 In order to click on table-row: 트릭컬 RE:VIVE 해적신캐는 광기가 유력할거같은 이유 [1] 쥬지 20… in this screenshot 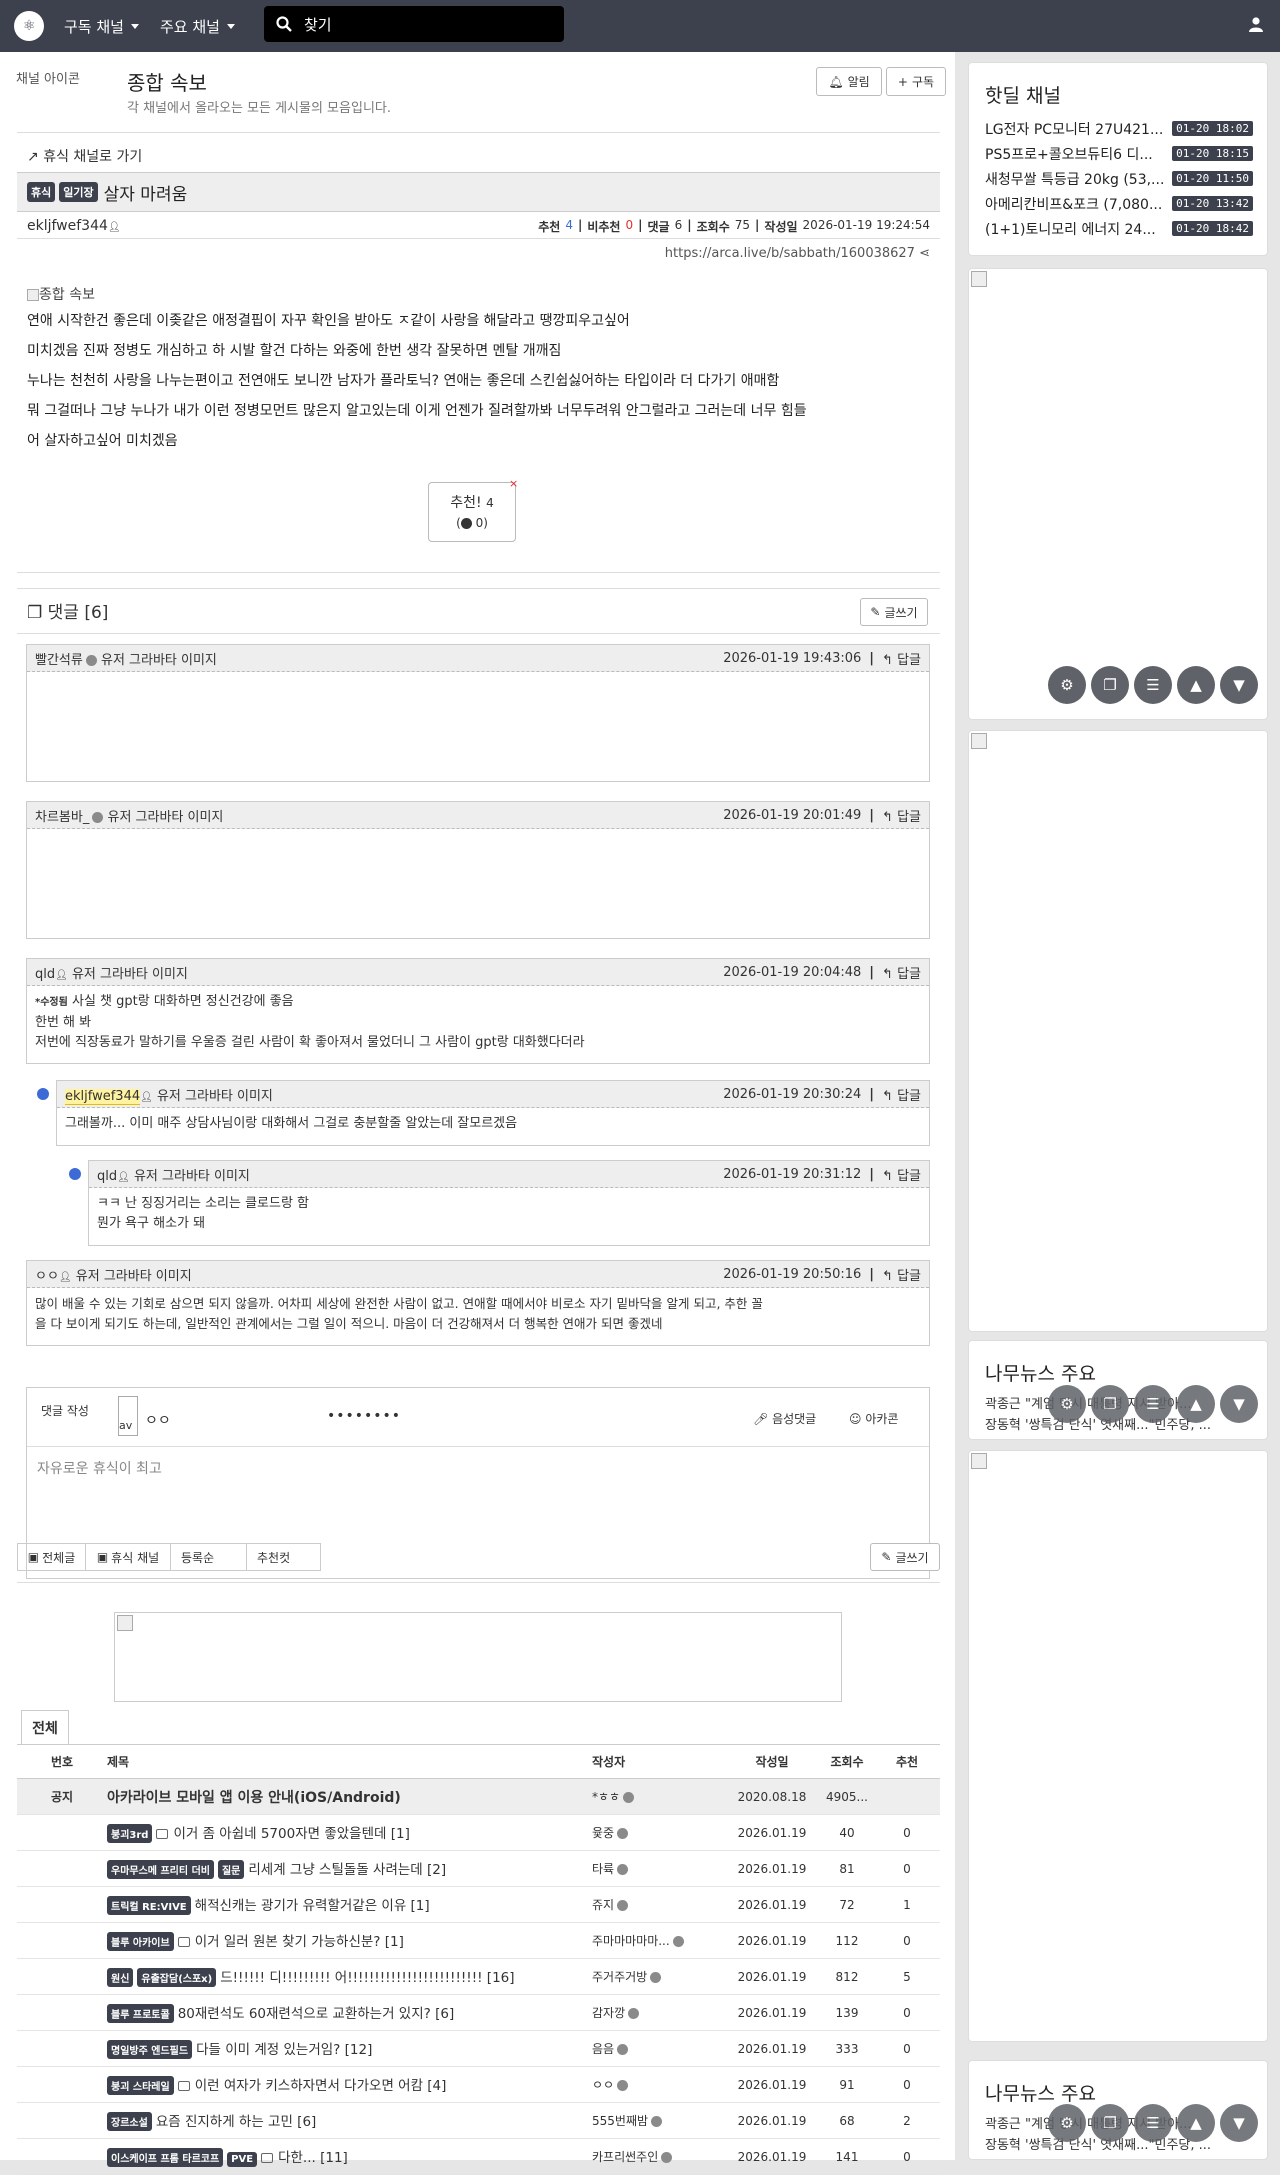, I will do `click(478, 1905)`.